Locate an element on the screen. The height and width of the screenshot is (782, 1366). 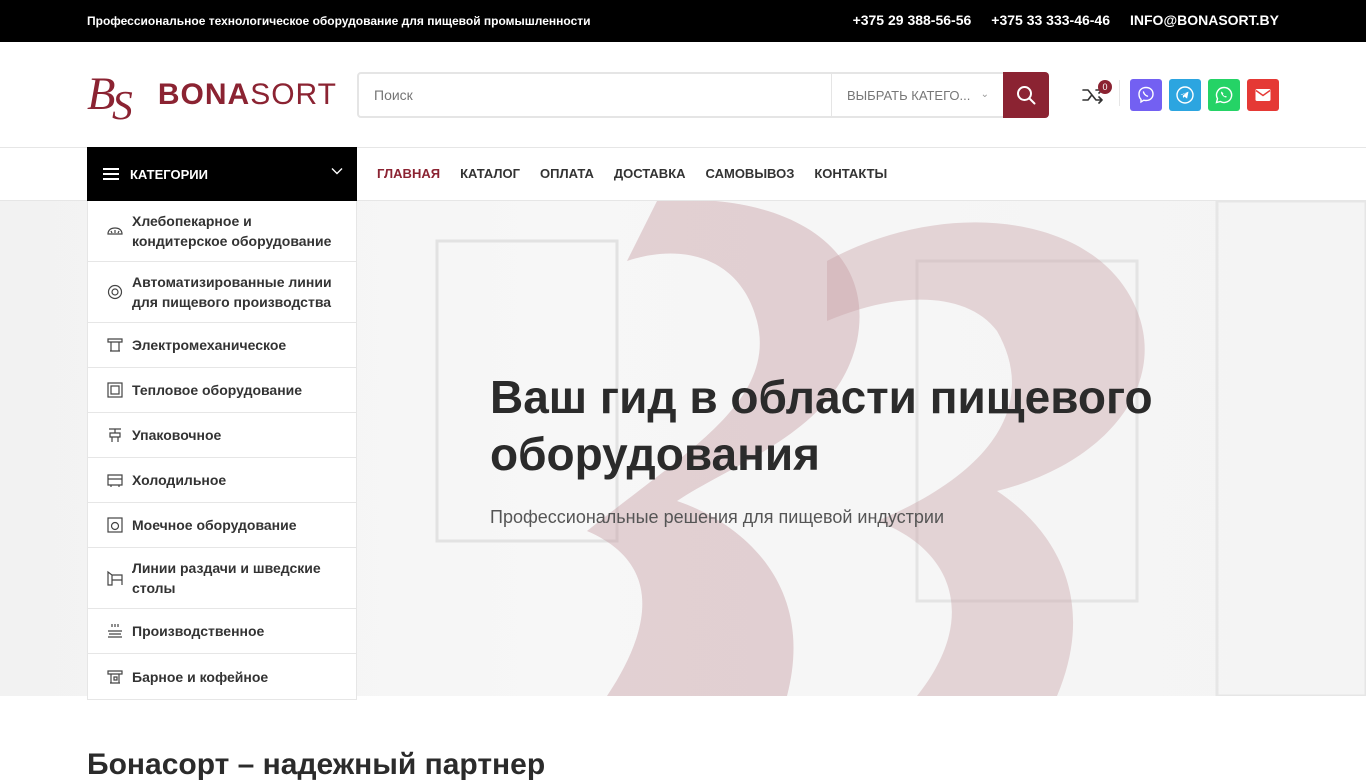
telegram-icon is located at coordinates (1185, 95).